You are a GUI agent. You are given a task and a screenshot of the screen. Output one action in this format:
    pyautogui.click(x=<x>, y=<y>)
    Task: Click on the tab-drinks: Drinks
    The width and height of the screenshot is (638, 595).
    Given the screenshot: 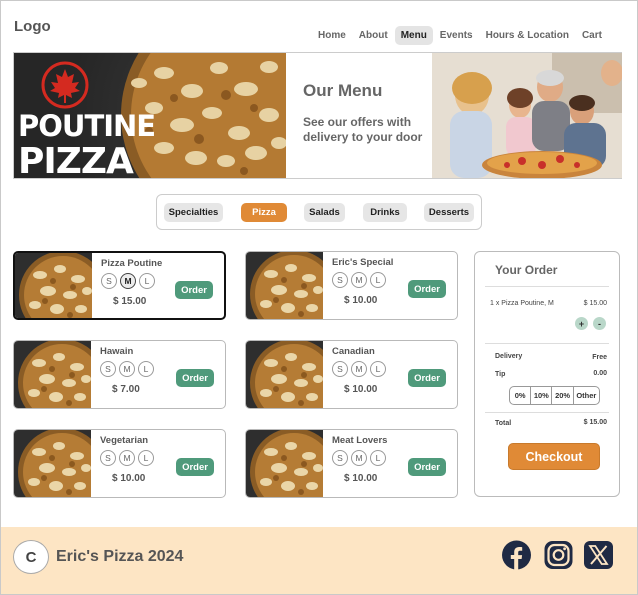 What is the action you would take?
    pyautogui.click(x=385, y=212)
    